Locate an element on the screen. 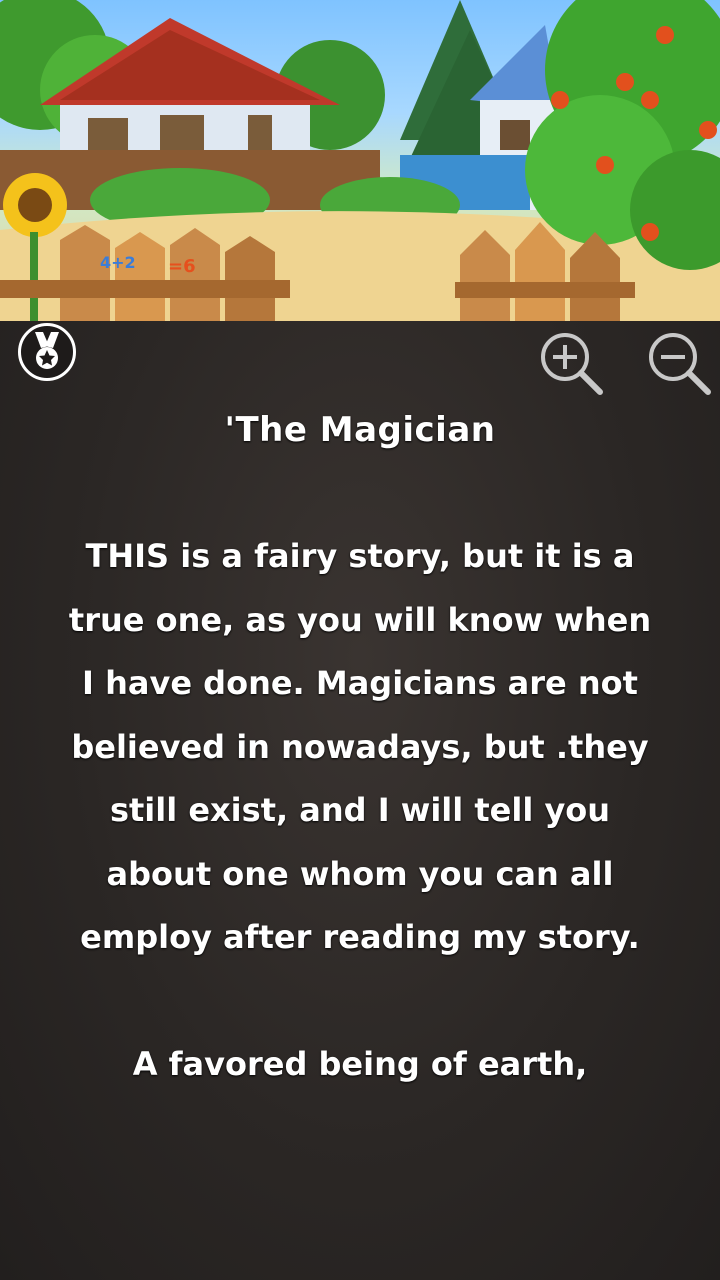  sign-right-text: =6 is located at coordinates (182, 266).